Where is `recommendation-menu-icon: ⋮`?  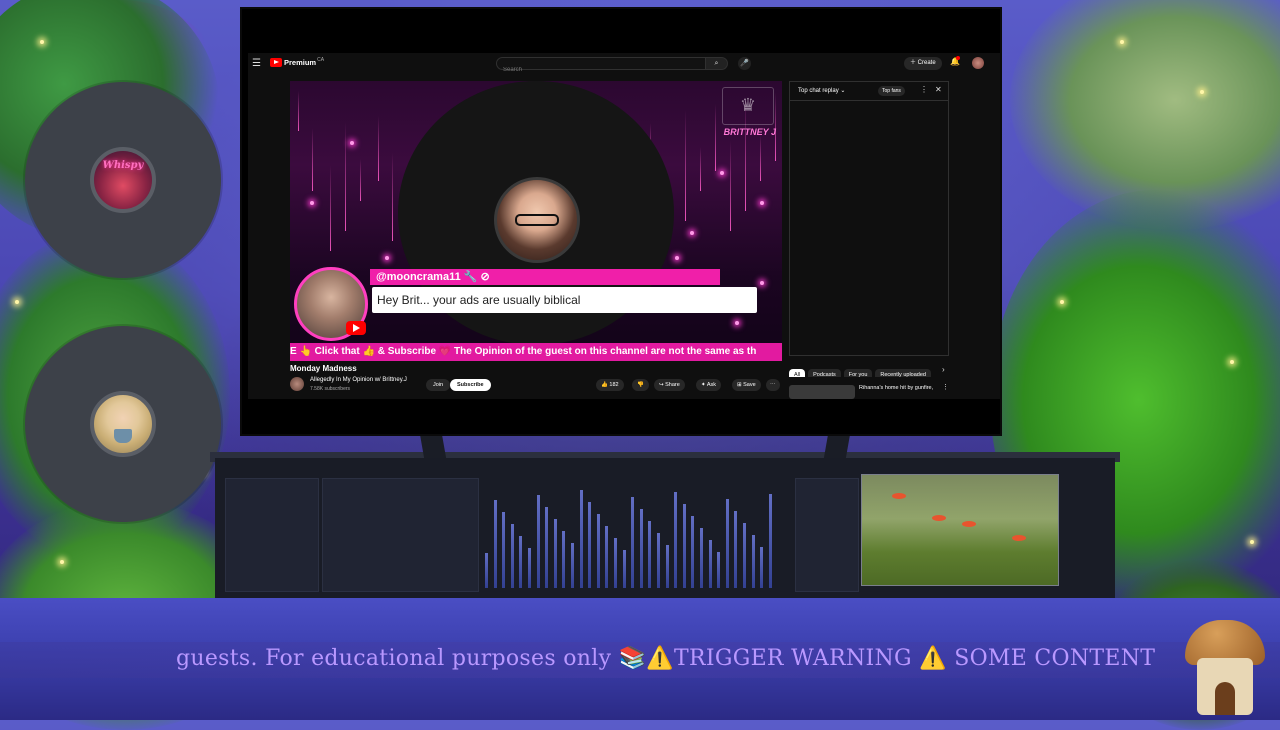
recommendation-menu-icon: ⋮ is located at coordinates (945, 387).